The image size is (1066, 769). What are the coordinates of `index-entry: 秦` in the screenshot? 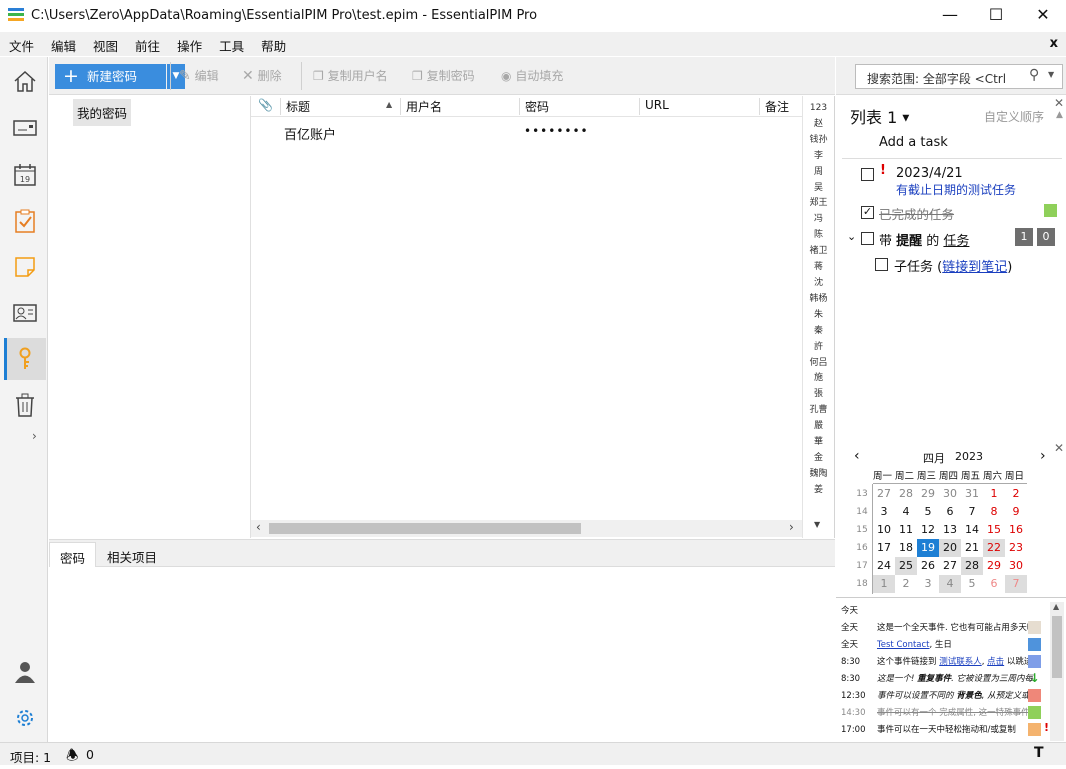 It's located at (818, 332).